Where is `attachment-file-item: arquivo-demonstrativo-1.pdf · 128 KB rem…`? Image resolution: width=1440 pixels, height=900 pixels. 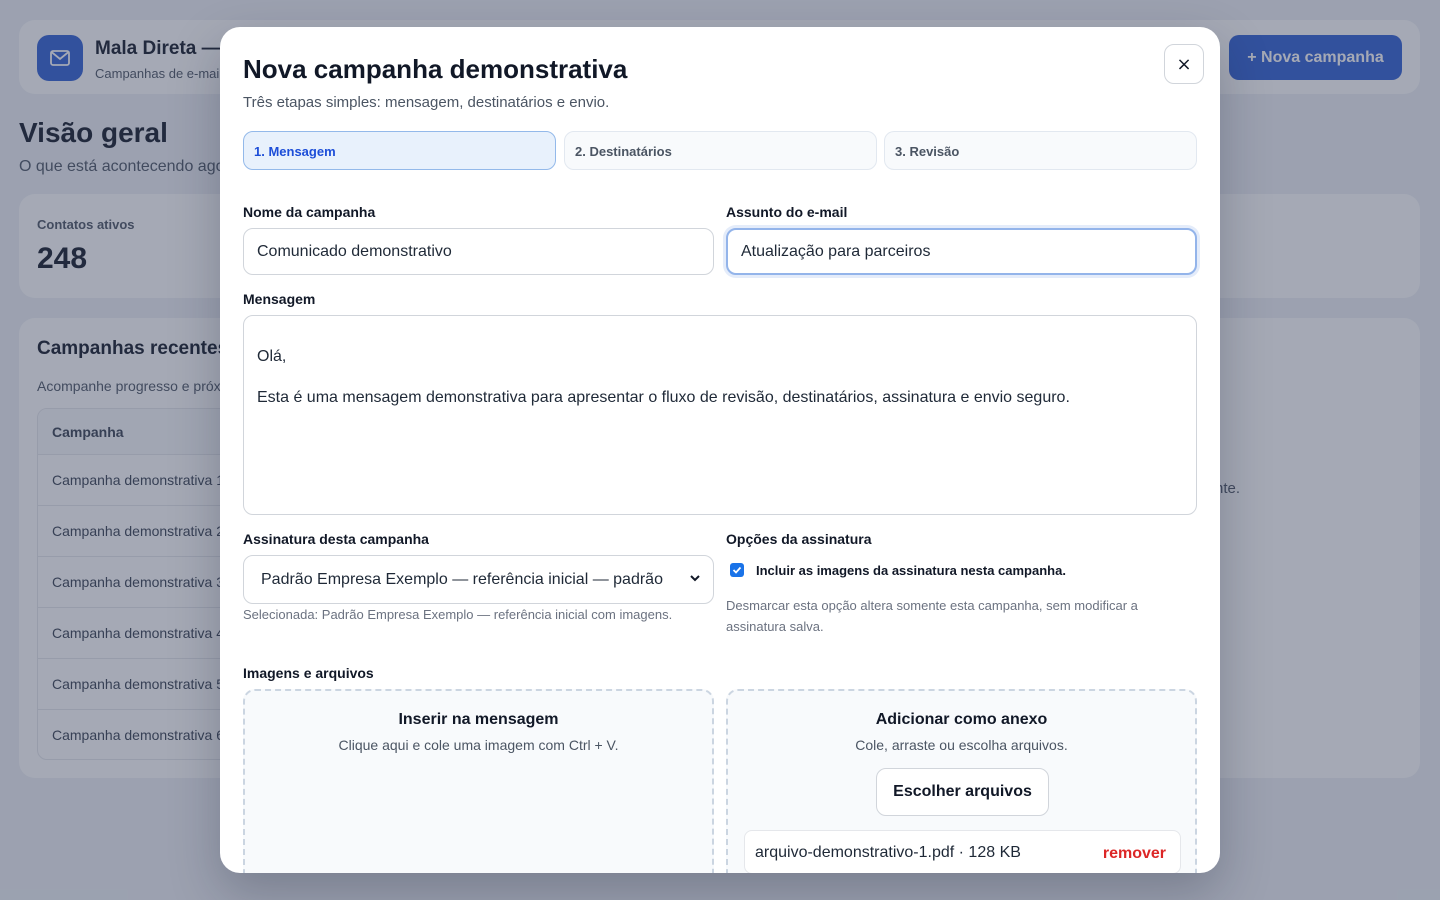
attachment-file-item: arquivo-demonstrativo-1.pdf · 128 KB rem… is located at coordinates (962, 851).